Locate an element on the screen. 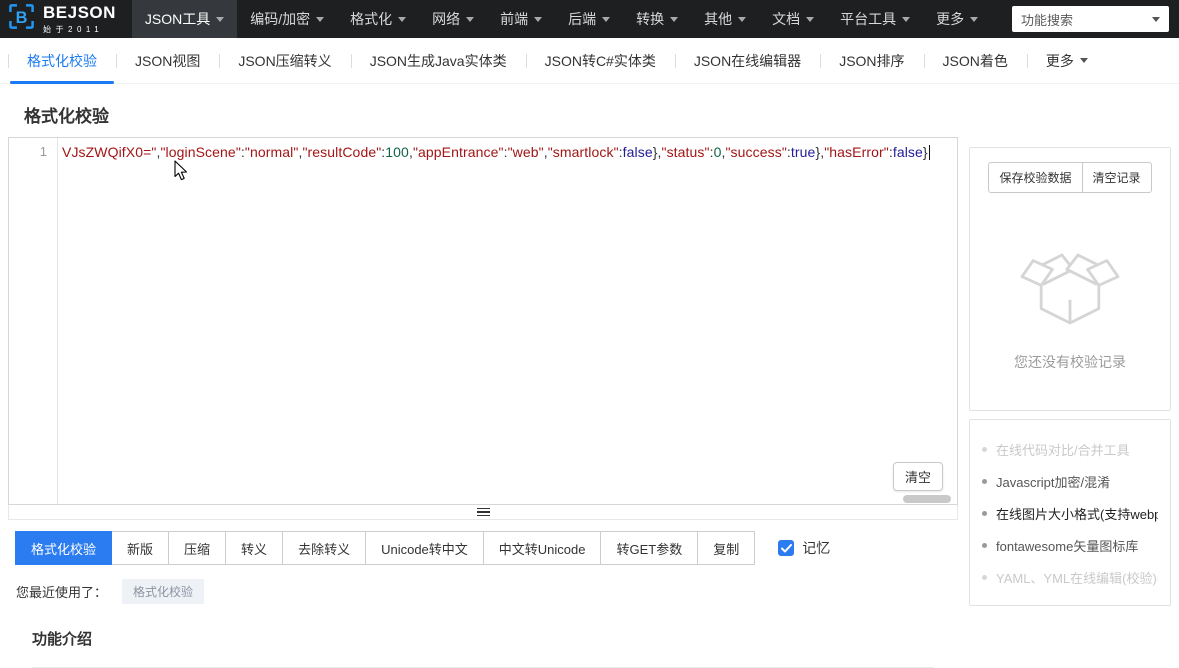 Image resolution: width=1179 pixels, height=668 pixels. code-token: "normal" is located at coordinates (271, 152).